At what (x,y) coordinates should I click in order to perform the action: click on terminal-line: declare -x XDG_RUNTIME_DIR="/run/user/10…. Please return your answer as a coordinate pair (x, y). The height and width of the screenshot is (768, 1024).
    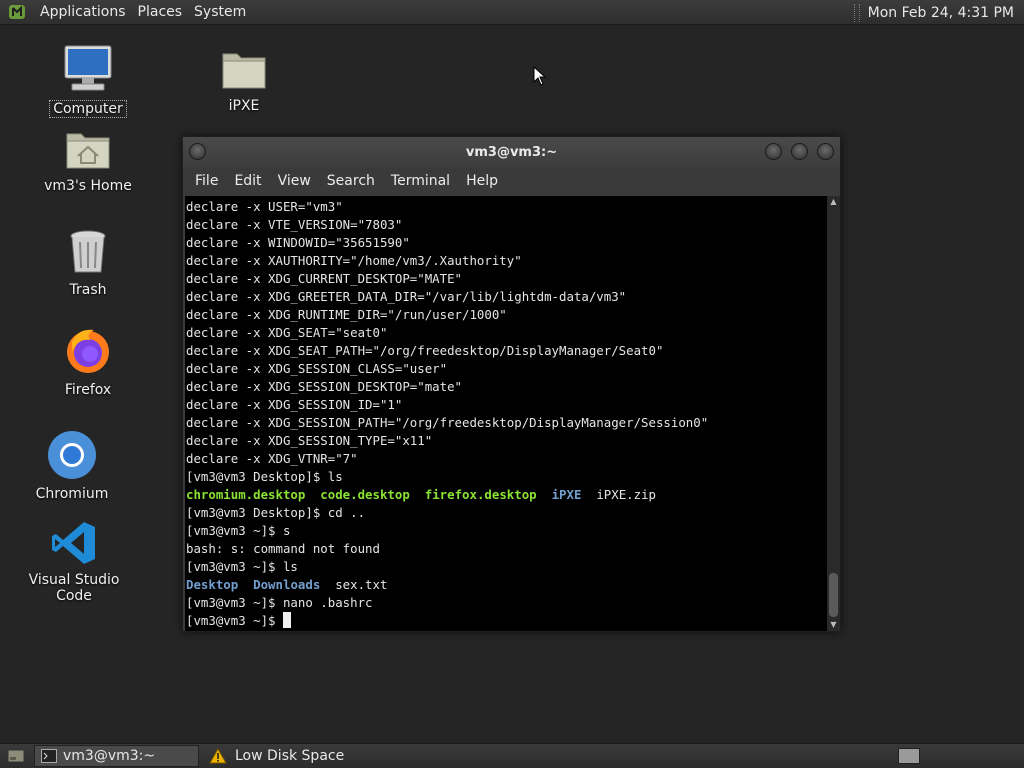
    Looking at the image, I should click on (346, 314).